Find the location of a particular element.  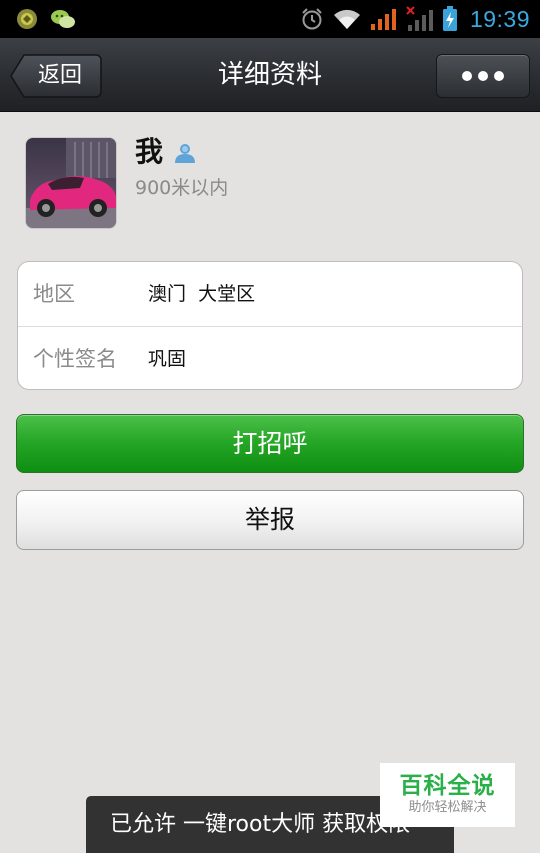

profile-name: 我 is located at coordinates (149, 151).